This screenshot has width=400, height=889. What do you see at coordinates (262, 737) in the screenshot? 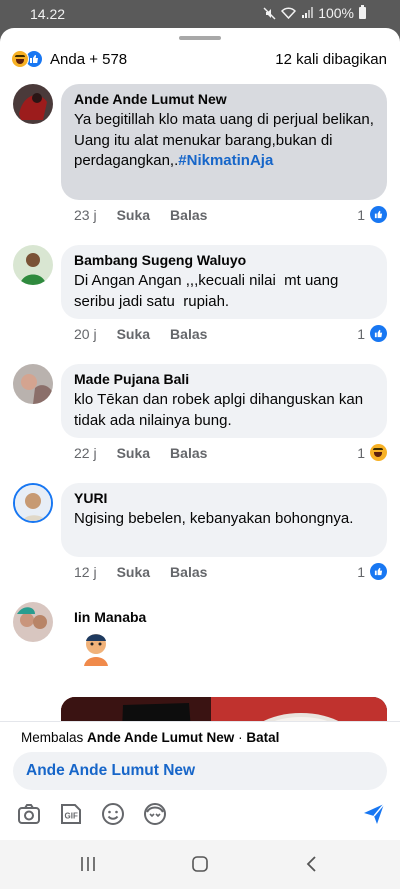
I see `cancel-reply-button: Batal` at bounding box center [262, 737].